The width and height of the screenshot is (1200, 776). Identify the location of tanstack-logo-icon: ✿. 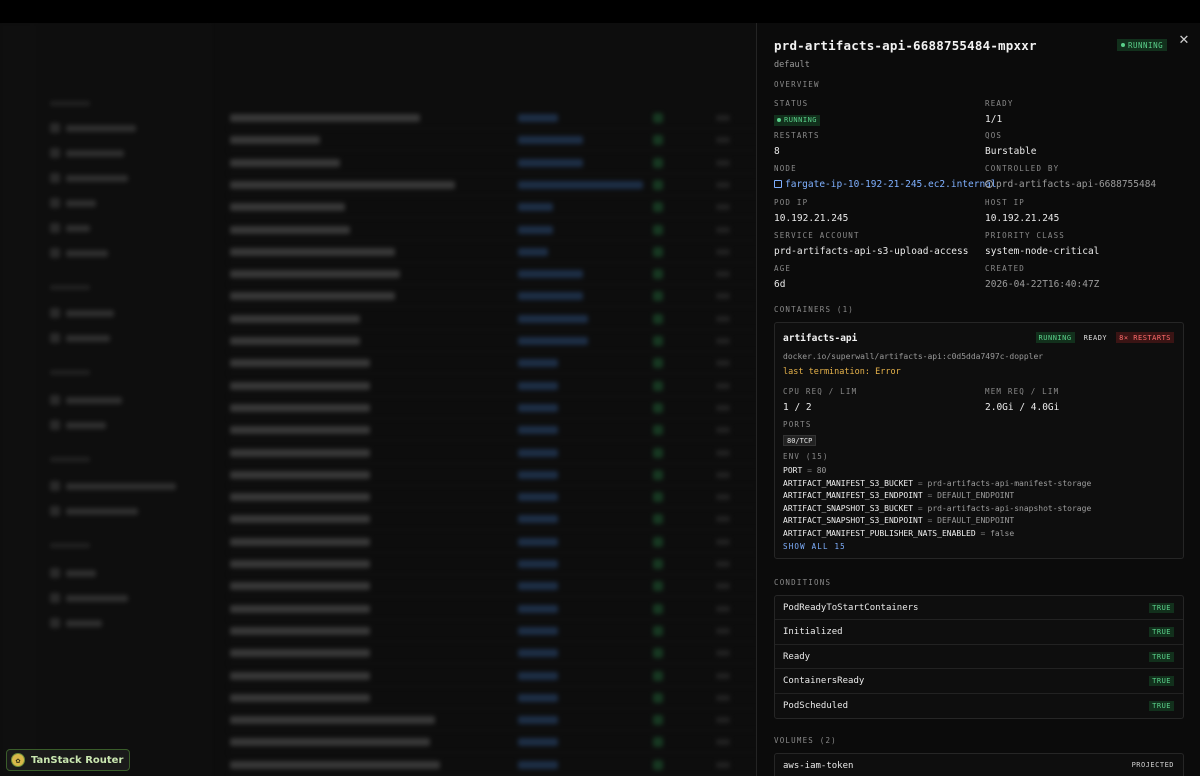
(18, 760).